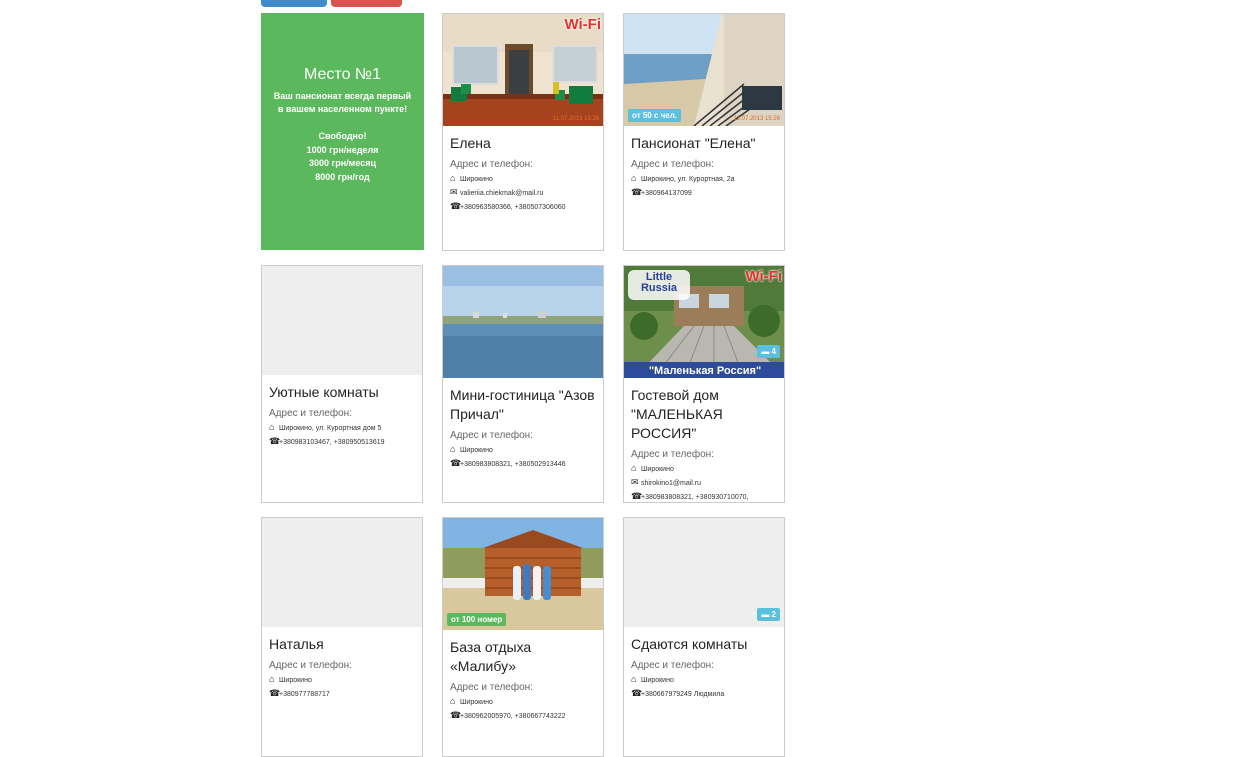 The width and height of the screenshot is (1250, 757). Describe the element at coordinates (477, 619) in the screenshot. I see `capacity-badge: от 100 номер` at that location.